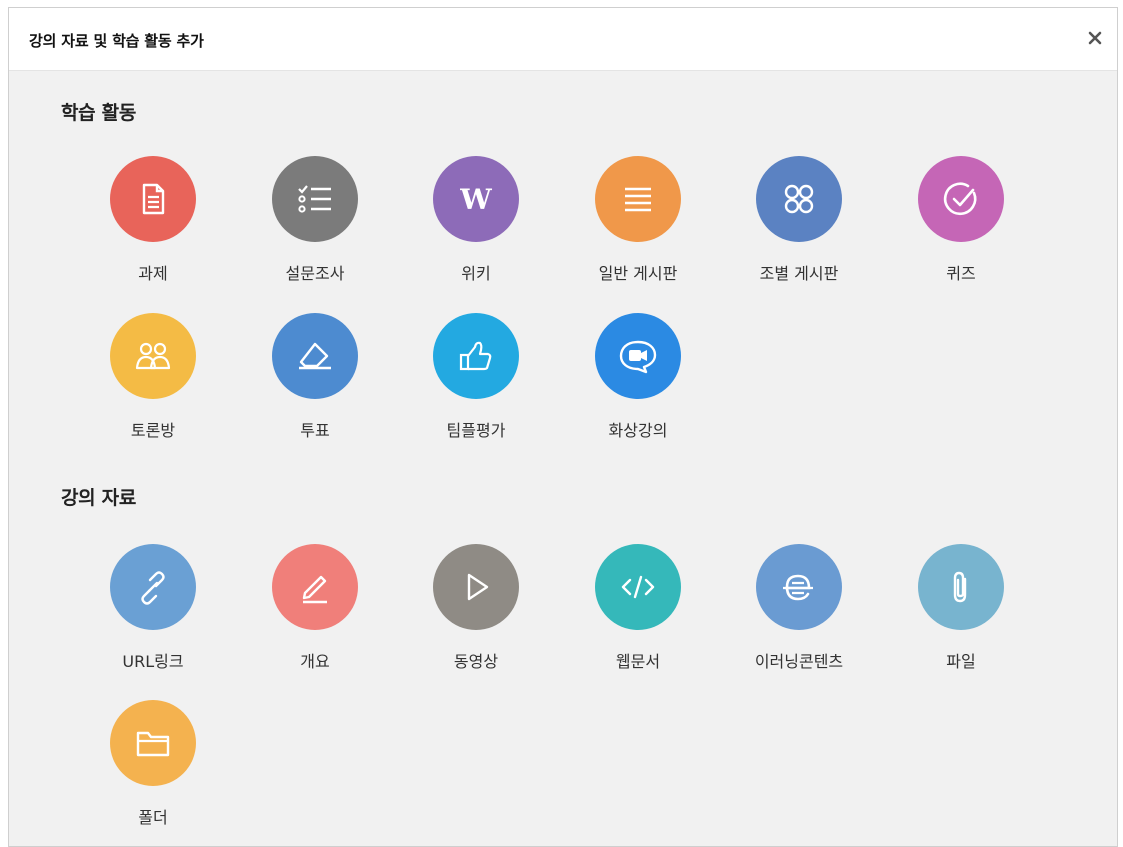 The height and width of the screenshot is (847, 1123). What do you see at coordinates (563, 39) in the screenshot?
I see `modal-header: 강의 자료 및 학습 활동 추가` at bounding box center [563, 39].